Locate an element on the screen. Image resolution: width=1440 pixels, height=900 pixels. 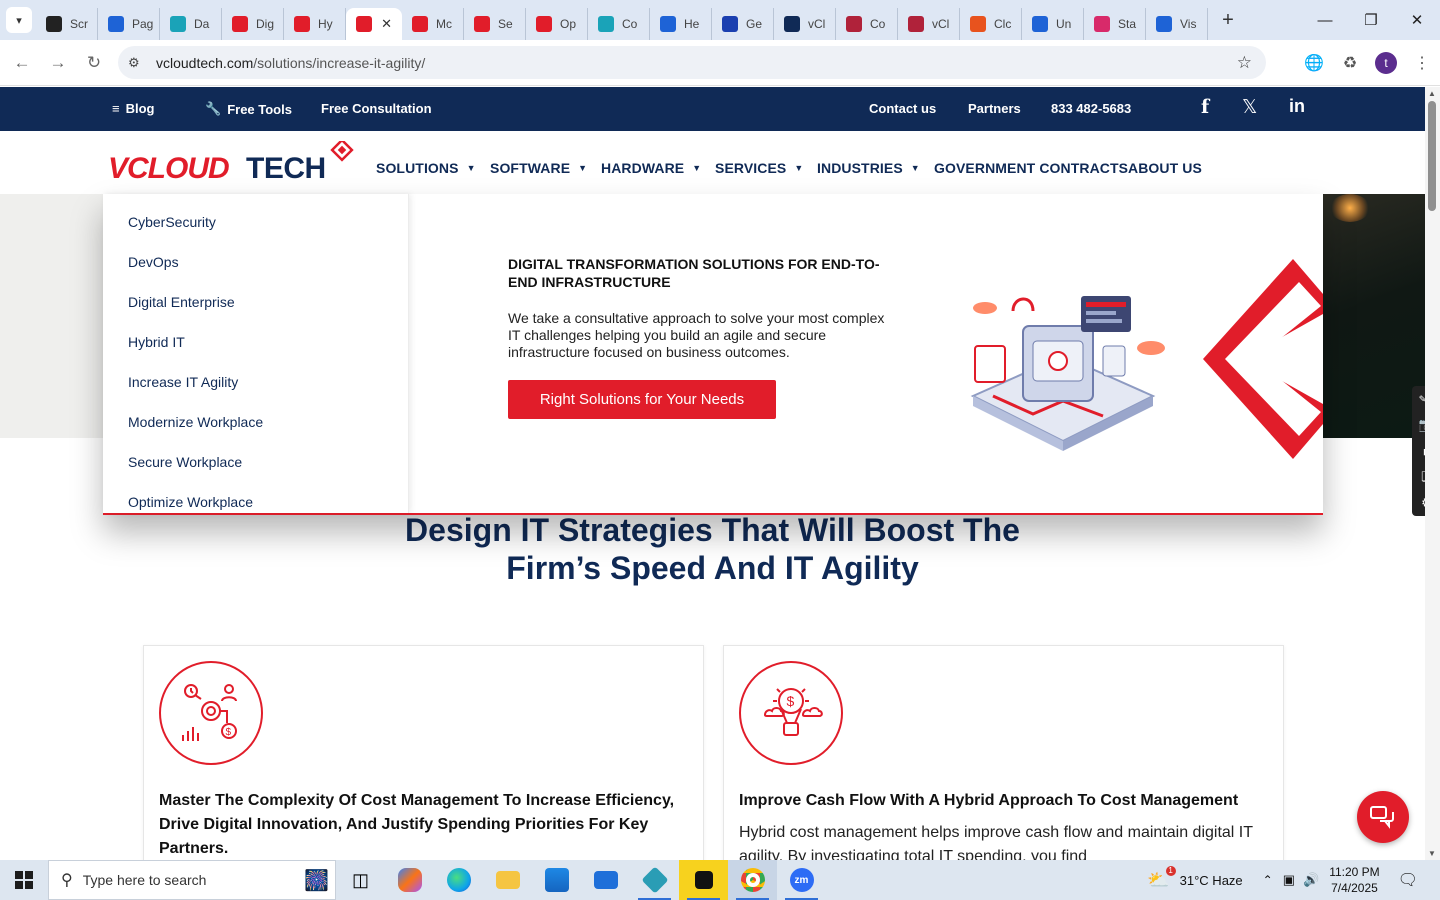
browser-tab: Un is located at coordinates (1053, 24).